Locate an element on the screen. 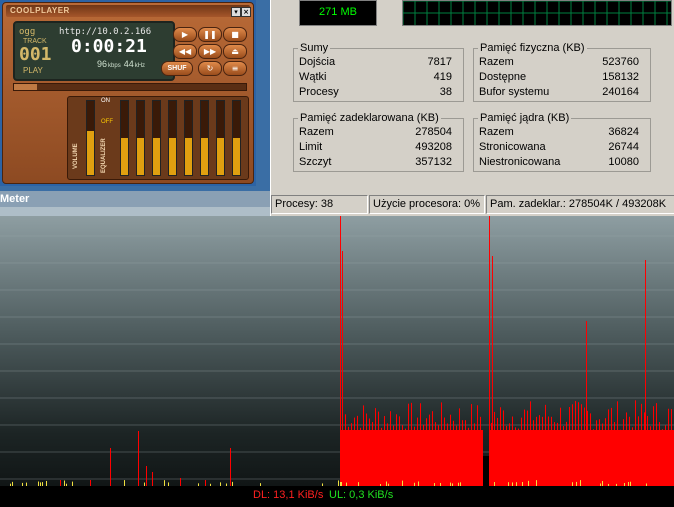  eject-button: ⏏ is located at coordinates (235, 51).